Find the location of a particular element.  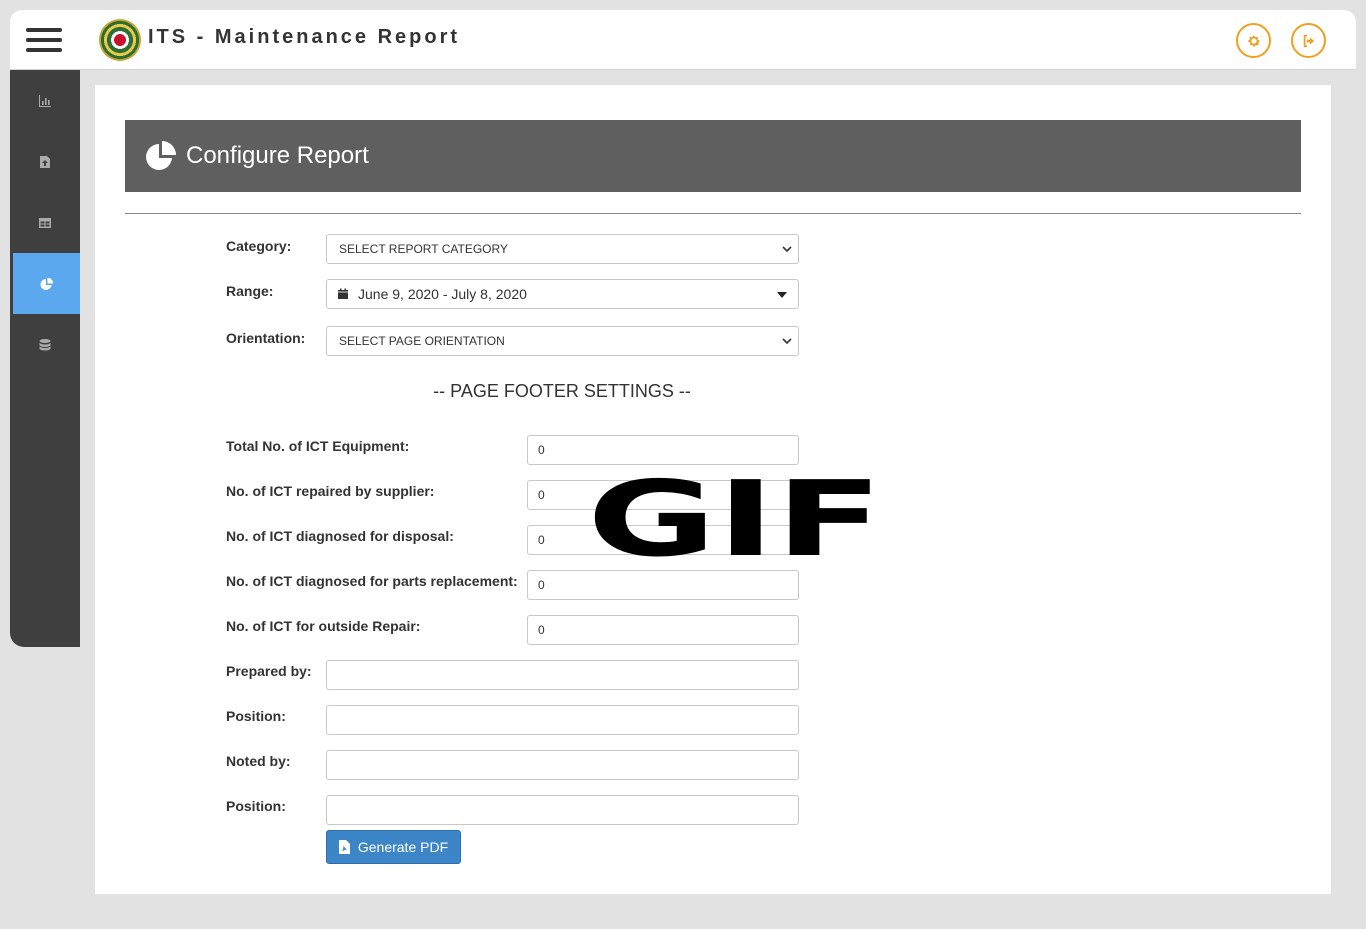

sign-out-icon is located at coordinates (1308, 40).